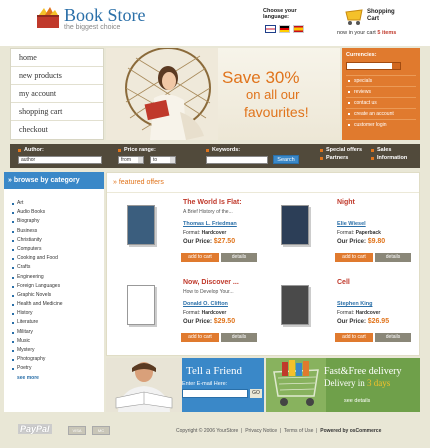 This screenshot has height=448, width=430. I want to click on see-more-link: see more, so click(54, 378).